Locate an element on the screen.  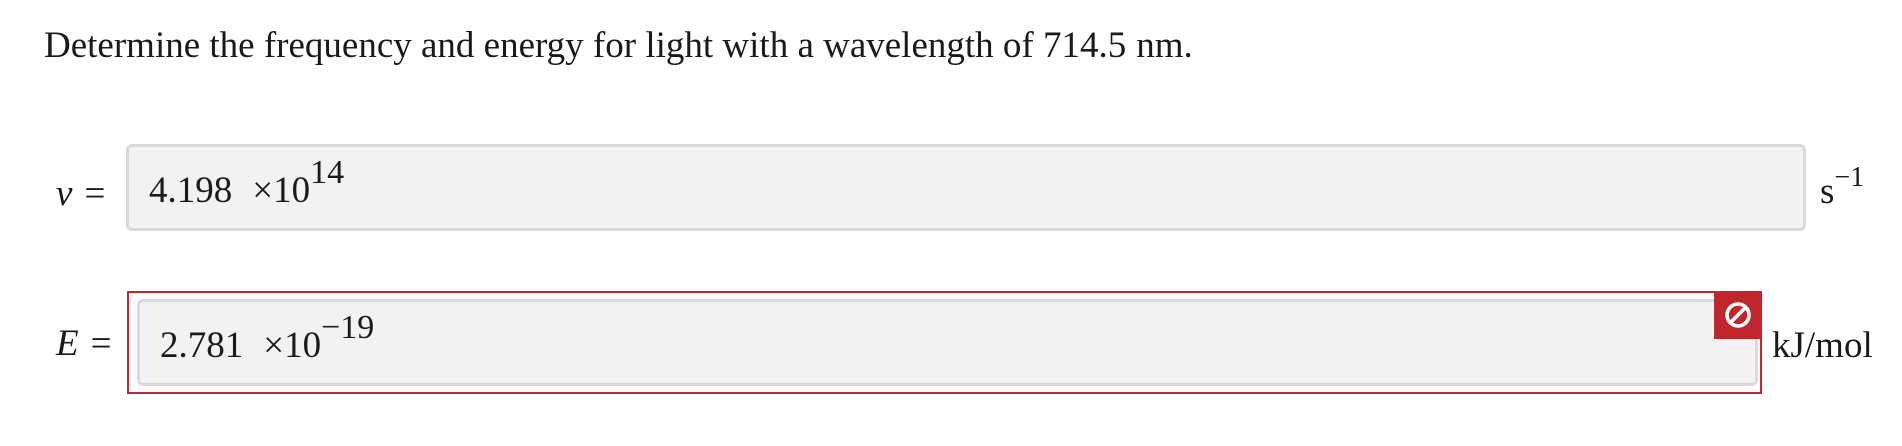
energy-equals: = is located at coordinates (101, 343).